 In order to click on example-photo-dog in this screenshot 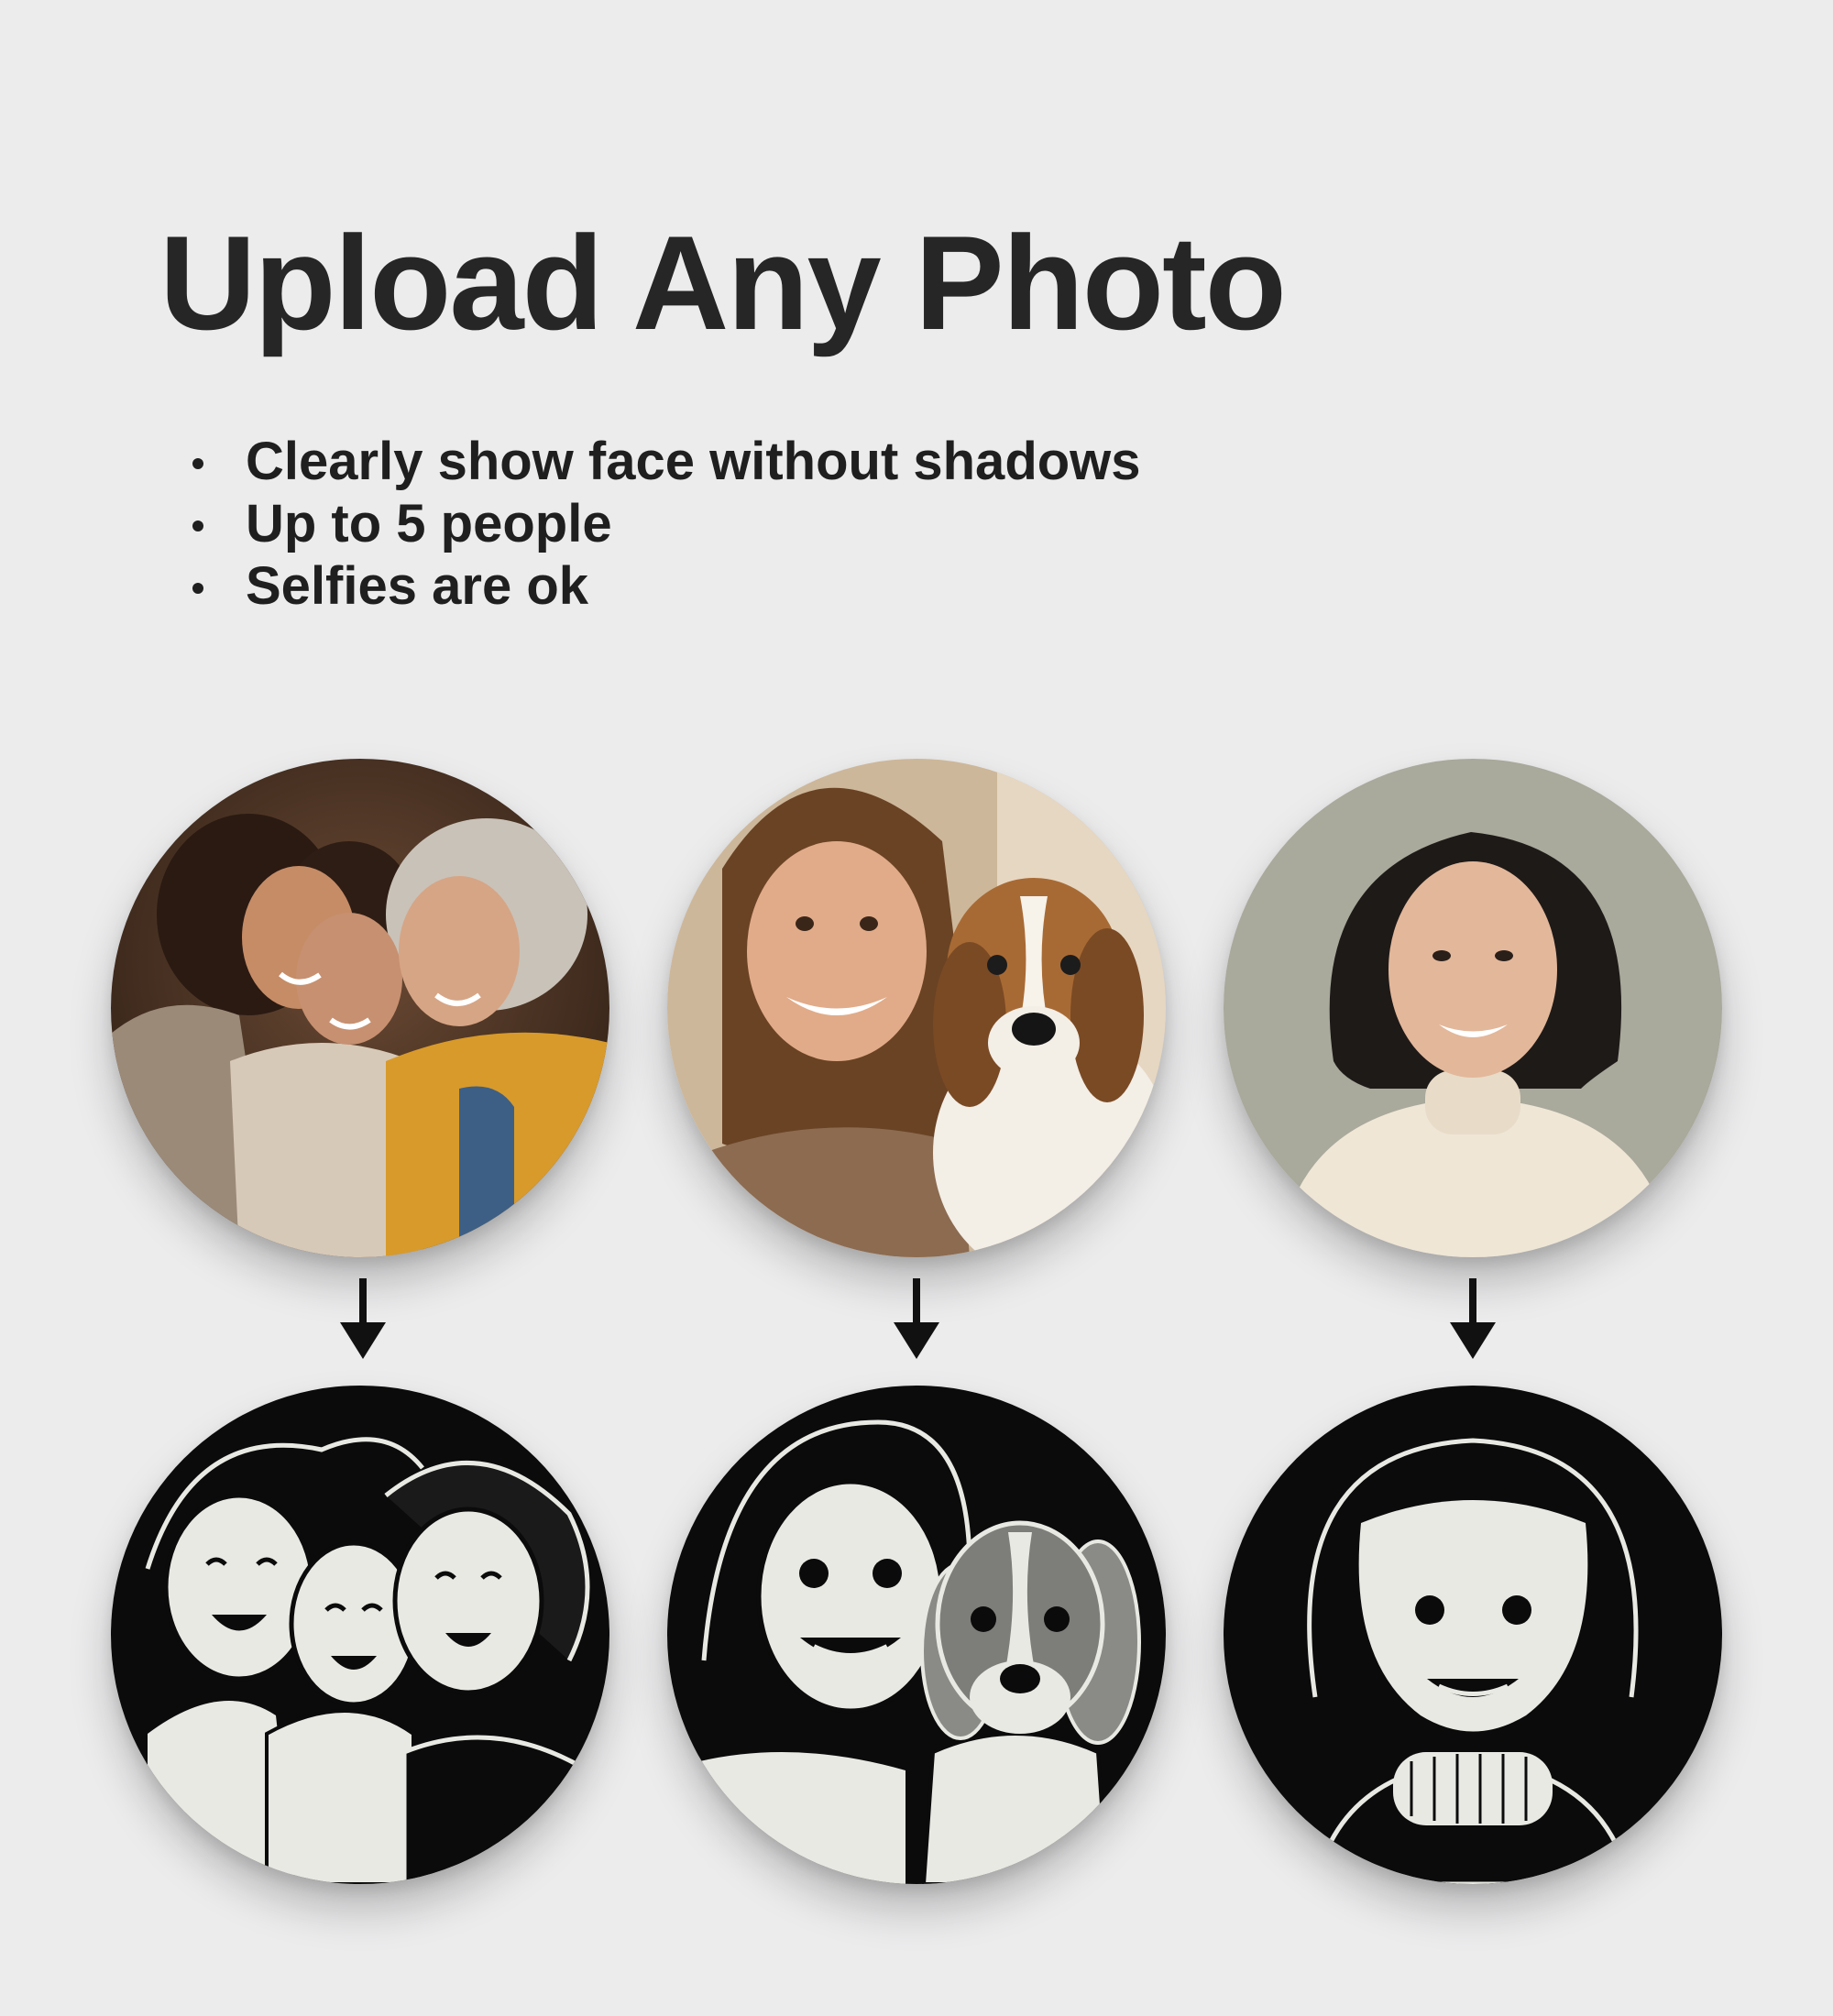, I will do `click(916, 1008)`.